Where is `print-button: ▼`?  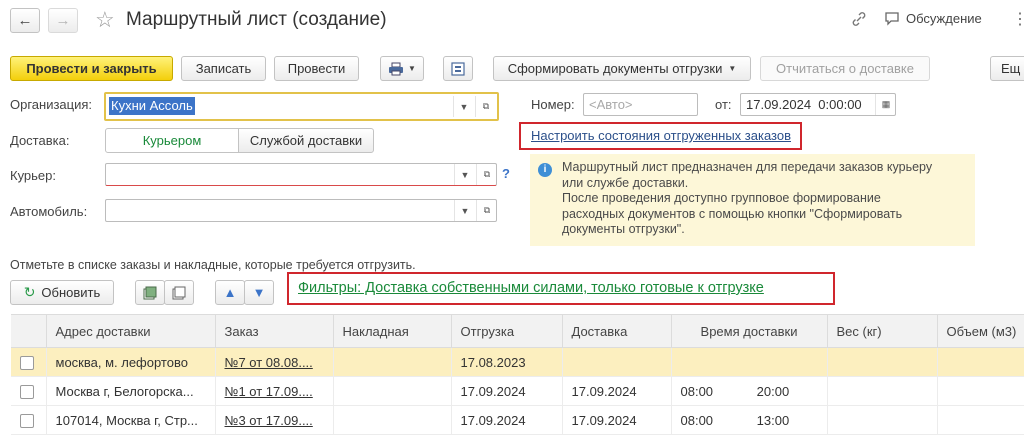
print-button: ▼ is located at coordinates (402, 68).